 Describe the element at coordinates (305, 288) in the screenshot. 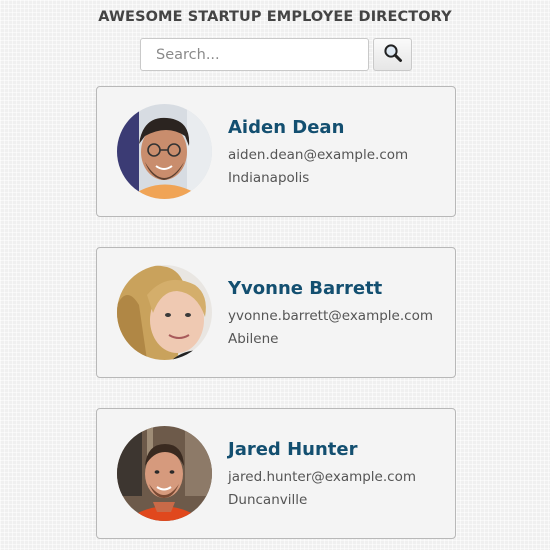

I see `employee-name: Yvonne Barrett` at that location.